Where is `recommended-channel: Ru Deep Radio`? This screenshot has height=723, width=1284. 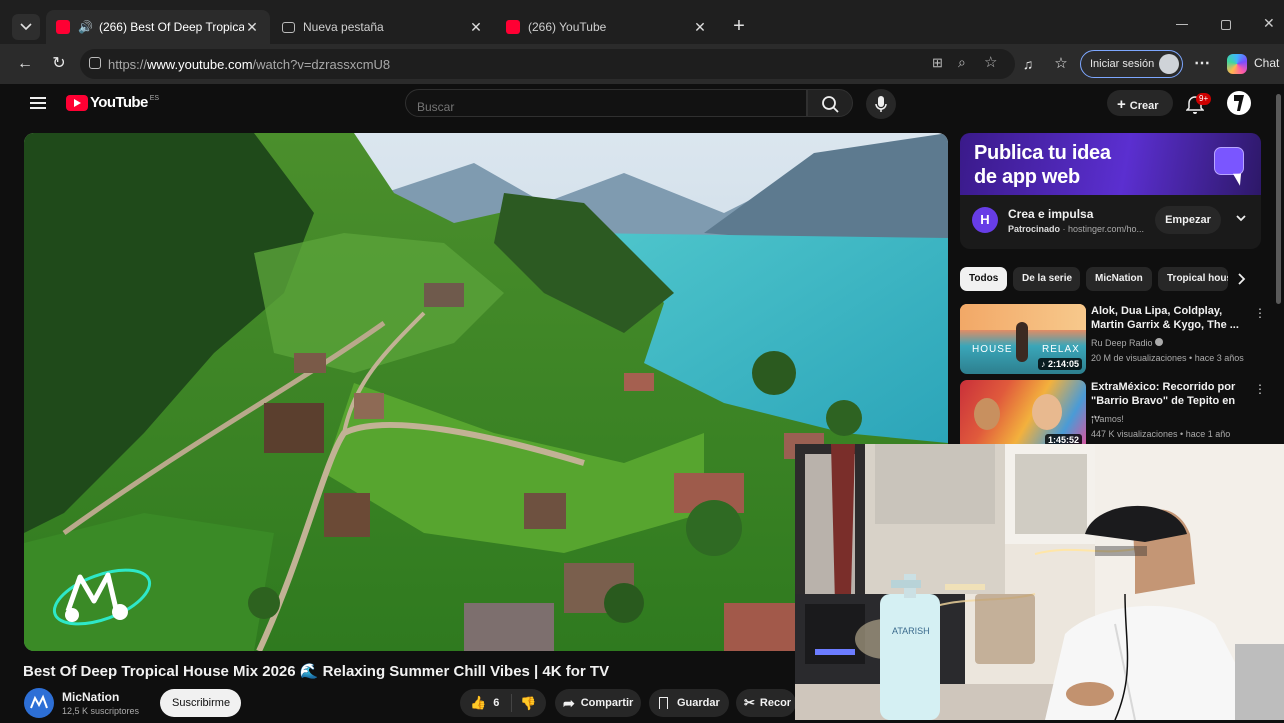
recommended-channel: Ru Deep Radio is located at coordinates (1127, 343).